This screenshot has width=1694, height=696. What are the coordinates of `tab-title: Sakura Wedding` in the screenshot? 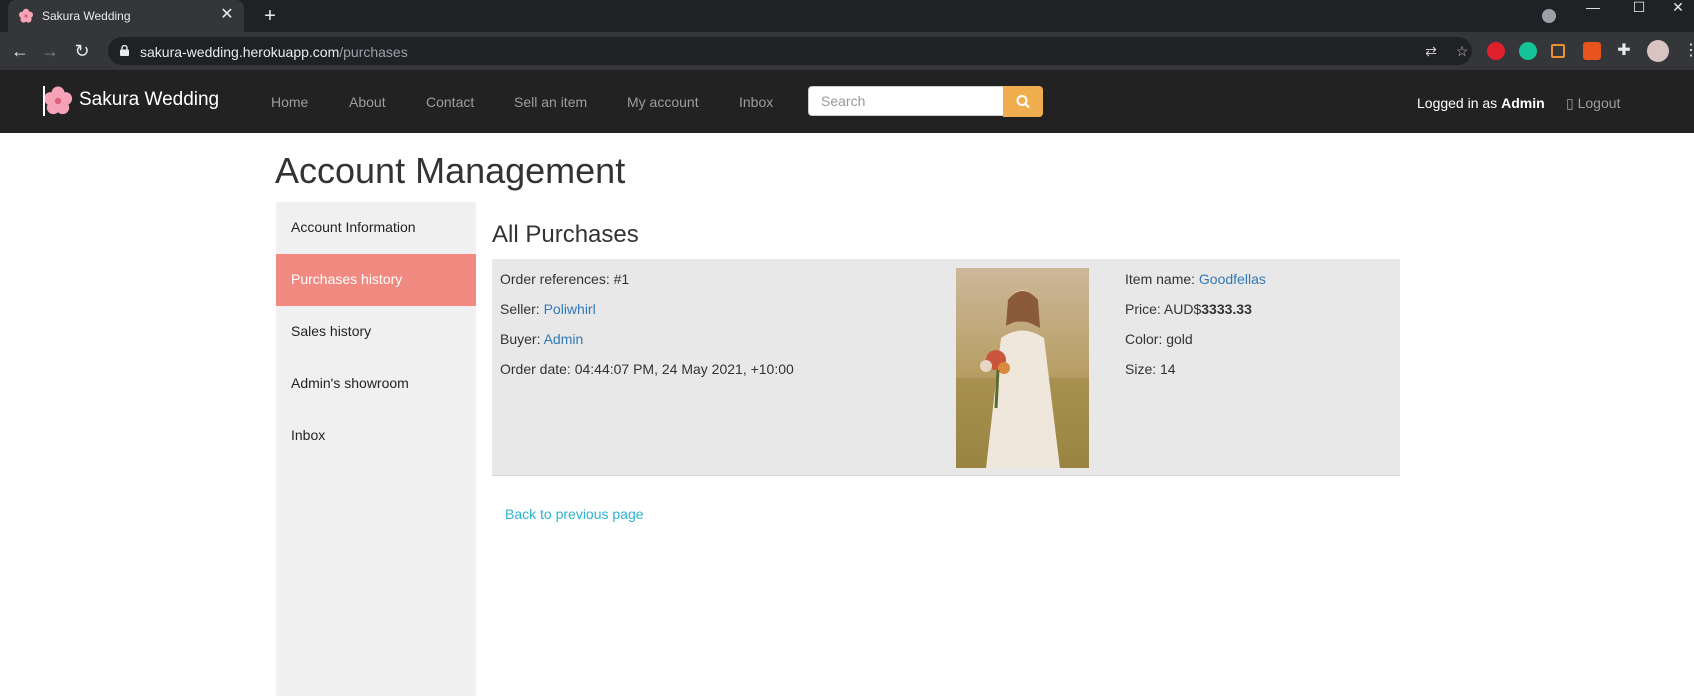 It's located at (86, 16).